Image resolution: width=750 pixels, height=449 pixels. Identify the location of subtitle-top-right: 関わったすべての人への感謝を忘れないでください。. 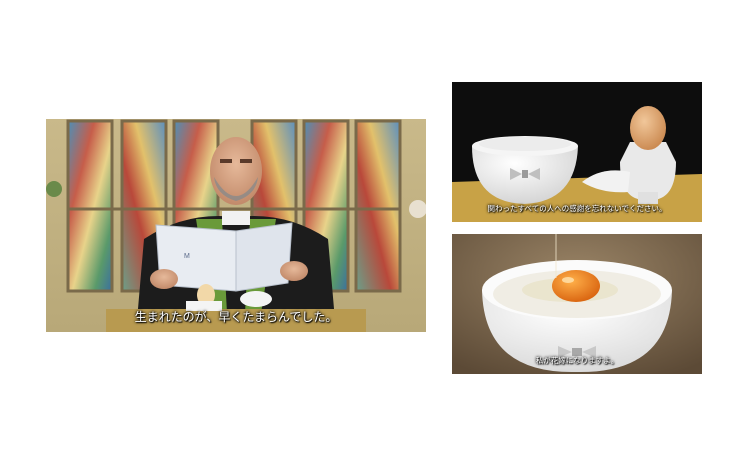
(577, 208).